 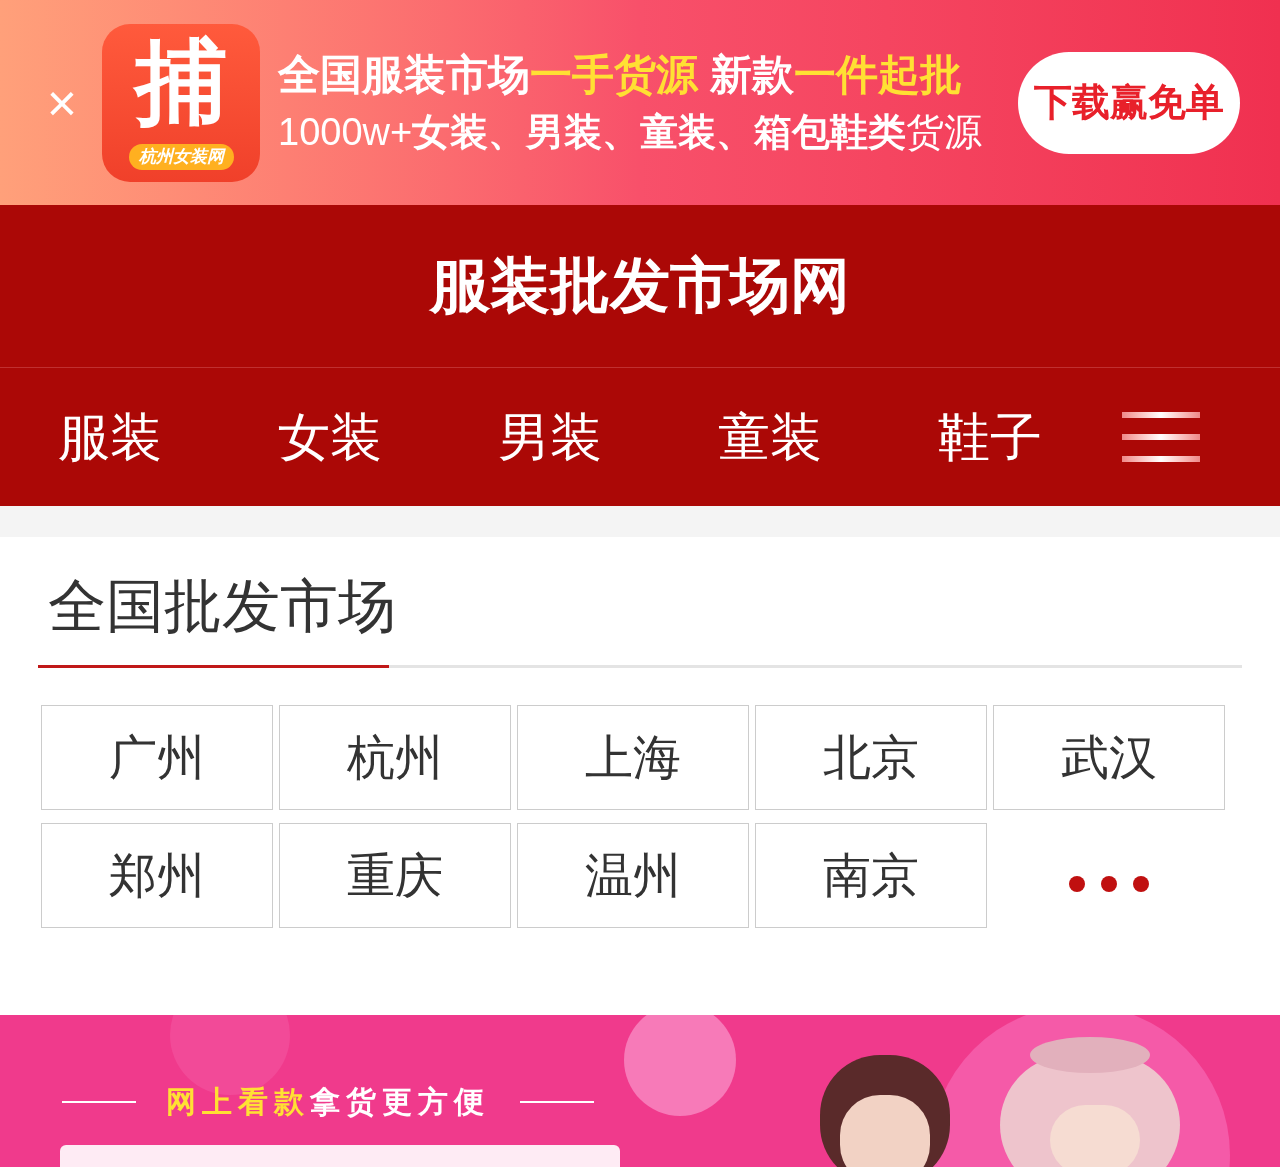 I want to click on city-link: 上海, so click(x=633, y=757).